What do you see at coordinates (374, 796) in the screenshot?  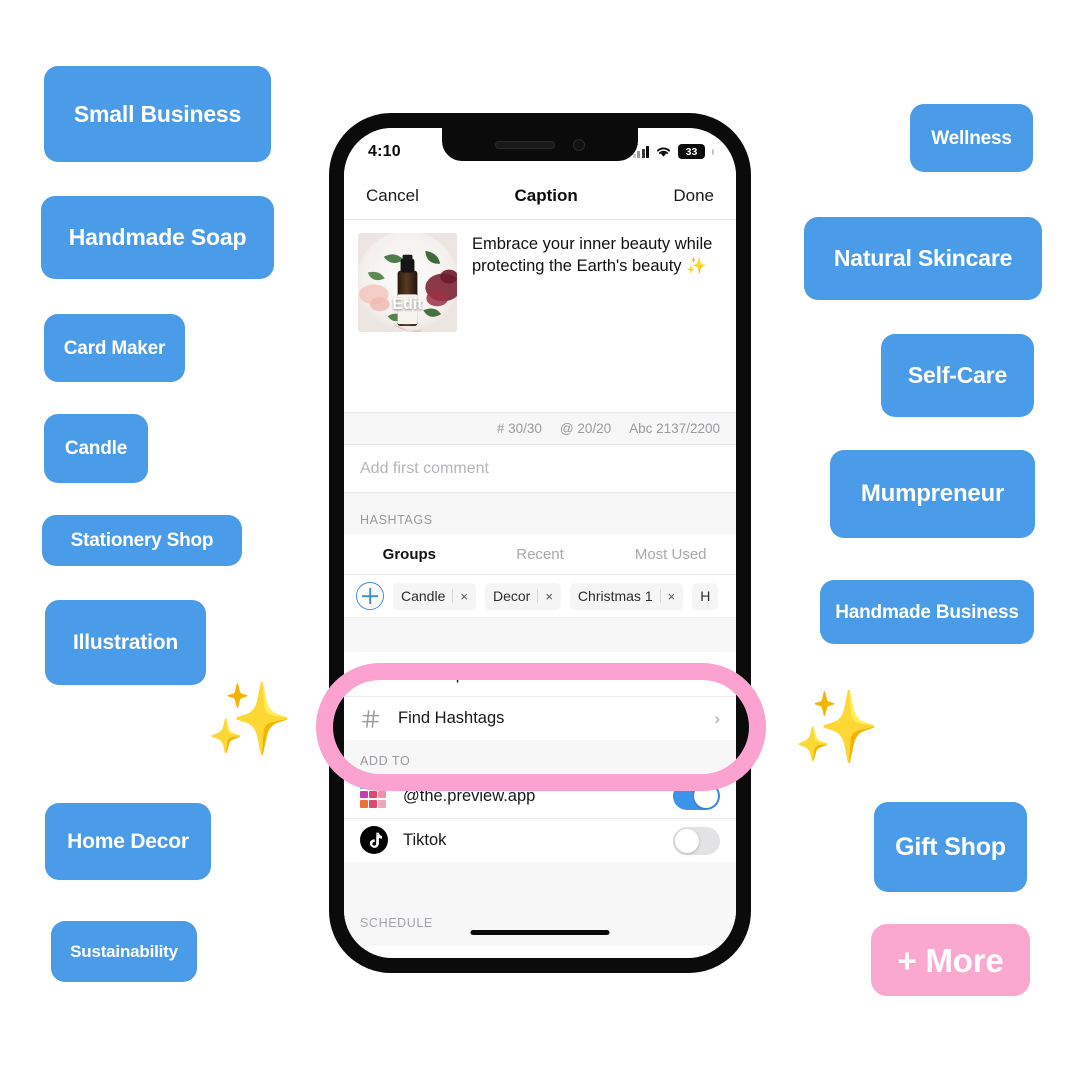 I see `instagram-grid-icon` at bounding box center [374, 796].